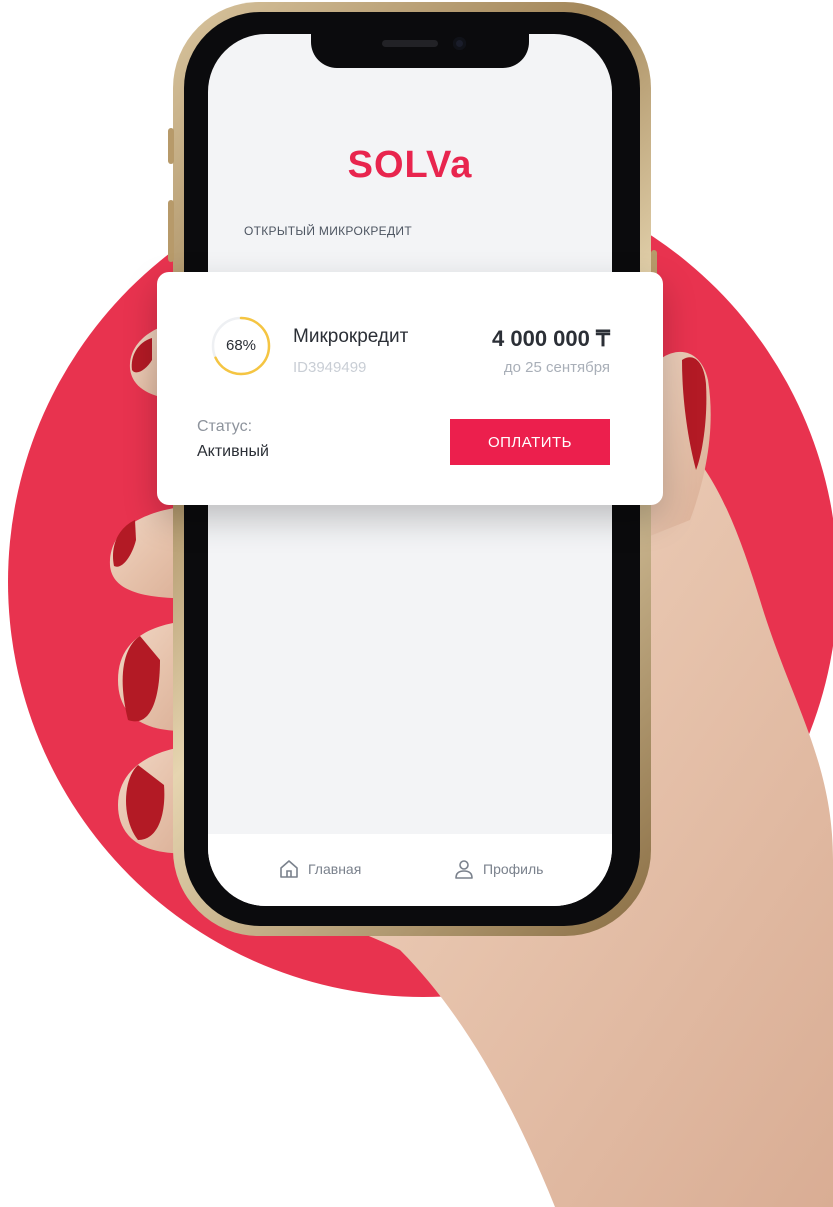 This screenshot has width=833, height=1207. Describe the element at coordinates (410, 165) in the screenshot. I see `brand-logo: SOLVa` at that location.